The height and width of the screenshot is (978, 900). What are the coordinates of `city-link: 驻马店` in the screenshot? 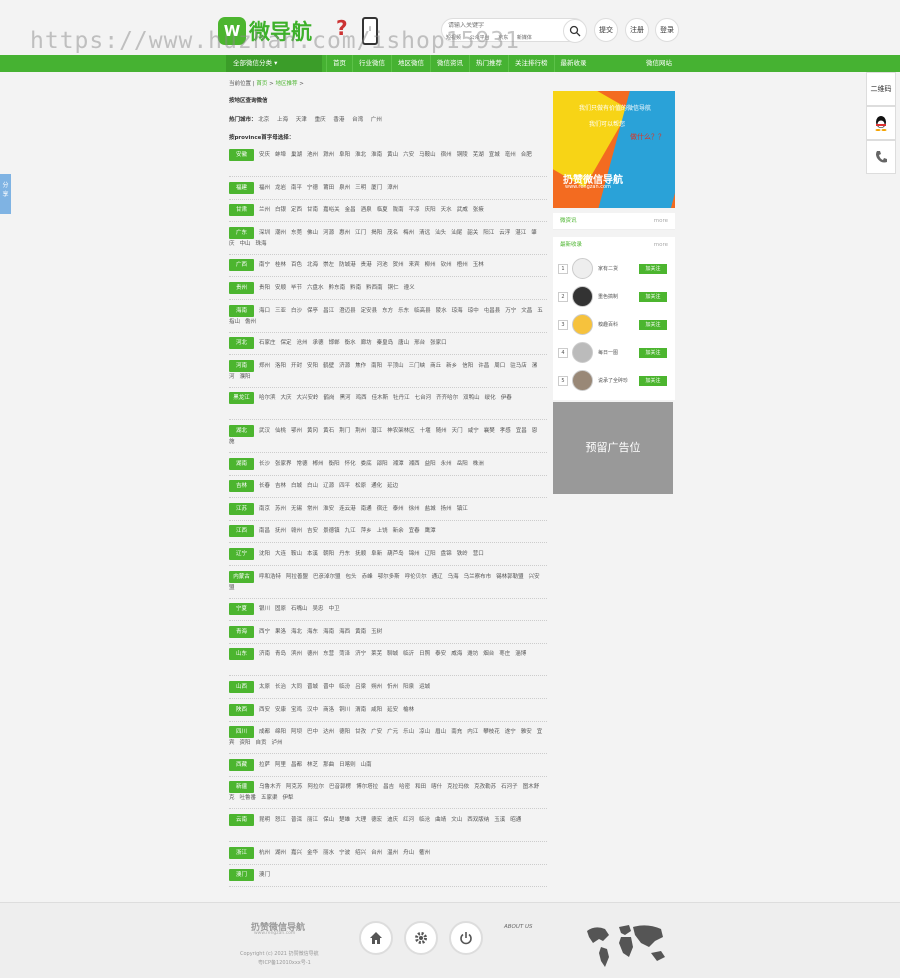 It's located at (518, 366).